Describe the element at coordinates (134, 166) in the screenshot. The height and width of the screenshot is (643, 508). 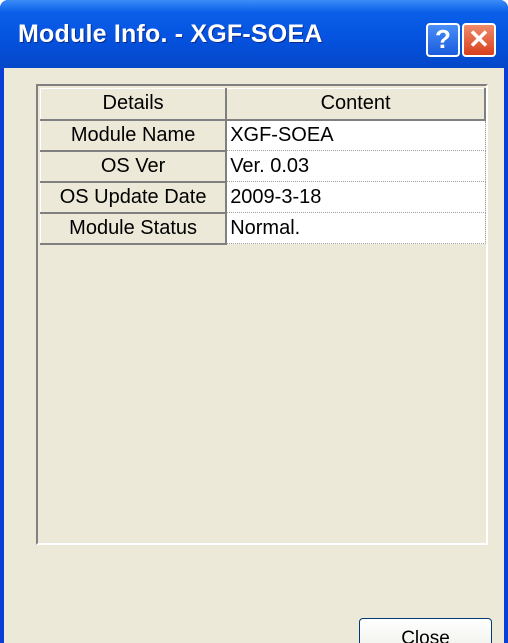
I see `row-label-os-ver: OS Ver` at that location.